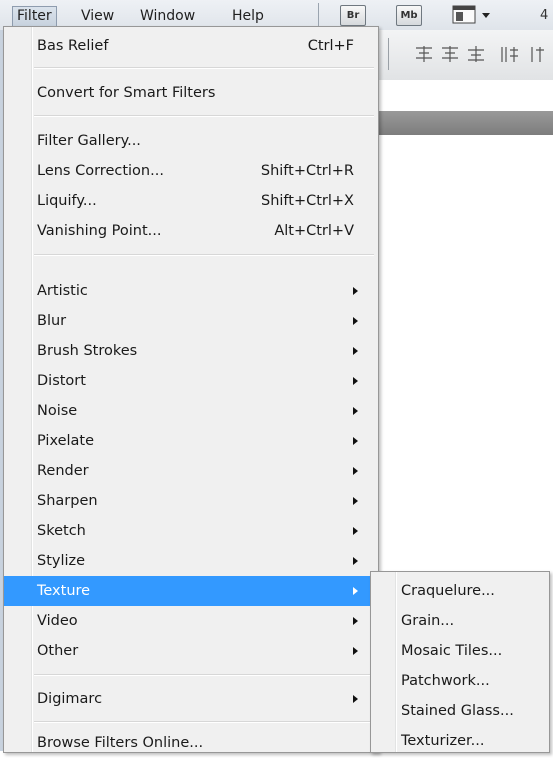  What do you see at coordinates (34, 17) in the screenshot?
I see `menu-filter: Filter` at bounding box center [34, 17].